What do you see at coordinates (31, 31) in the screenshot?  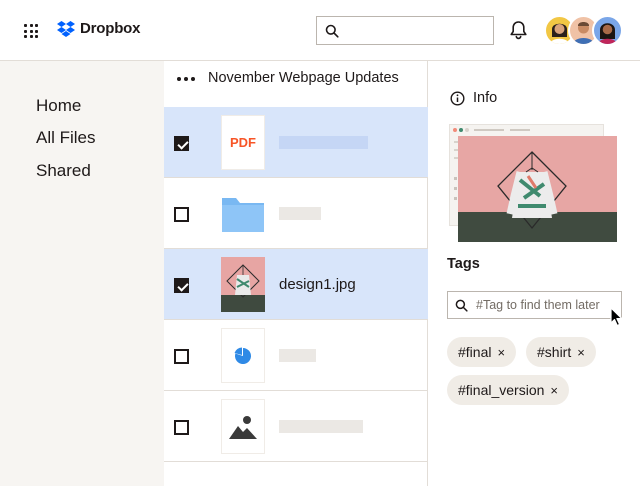 I see `app-grid-icon` at bounding box center [31, 31].